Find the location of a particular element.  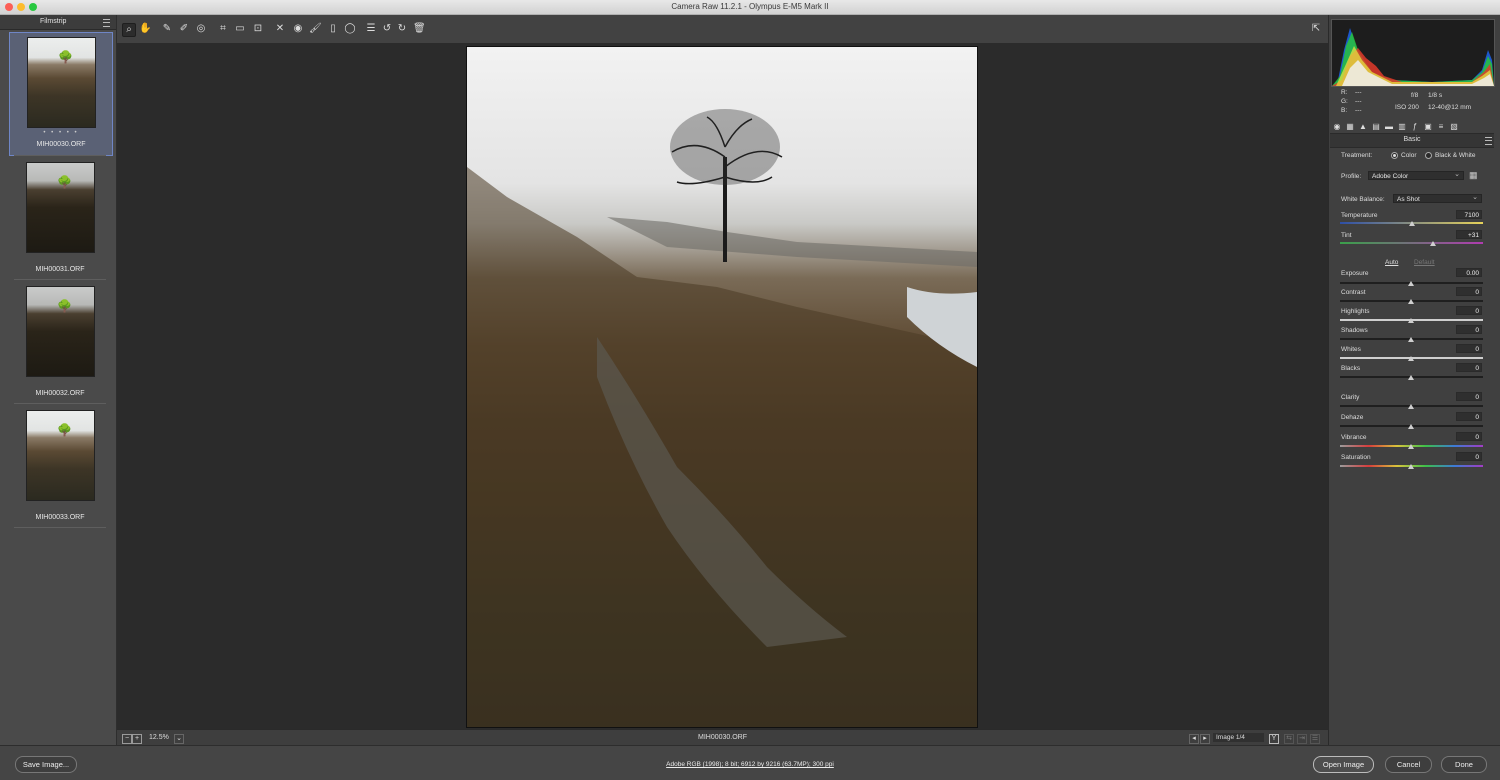

blacks-slider-handle is located at coordinates (1411, 377).